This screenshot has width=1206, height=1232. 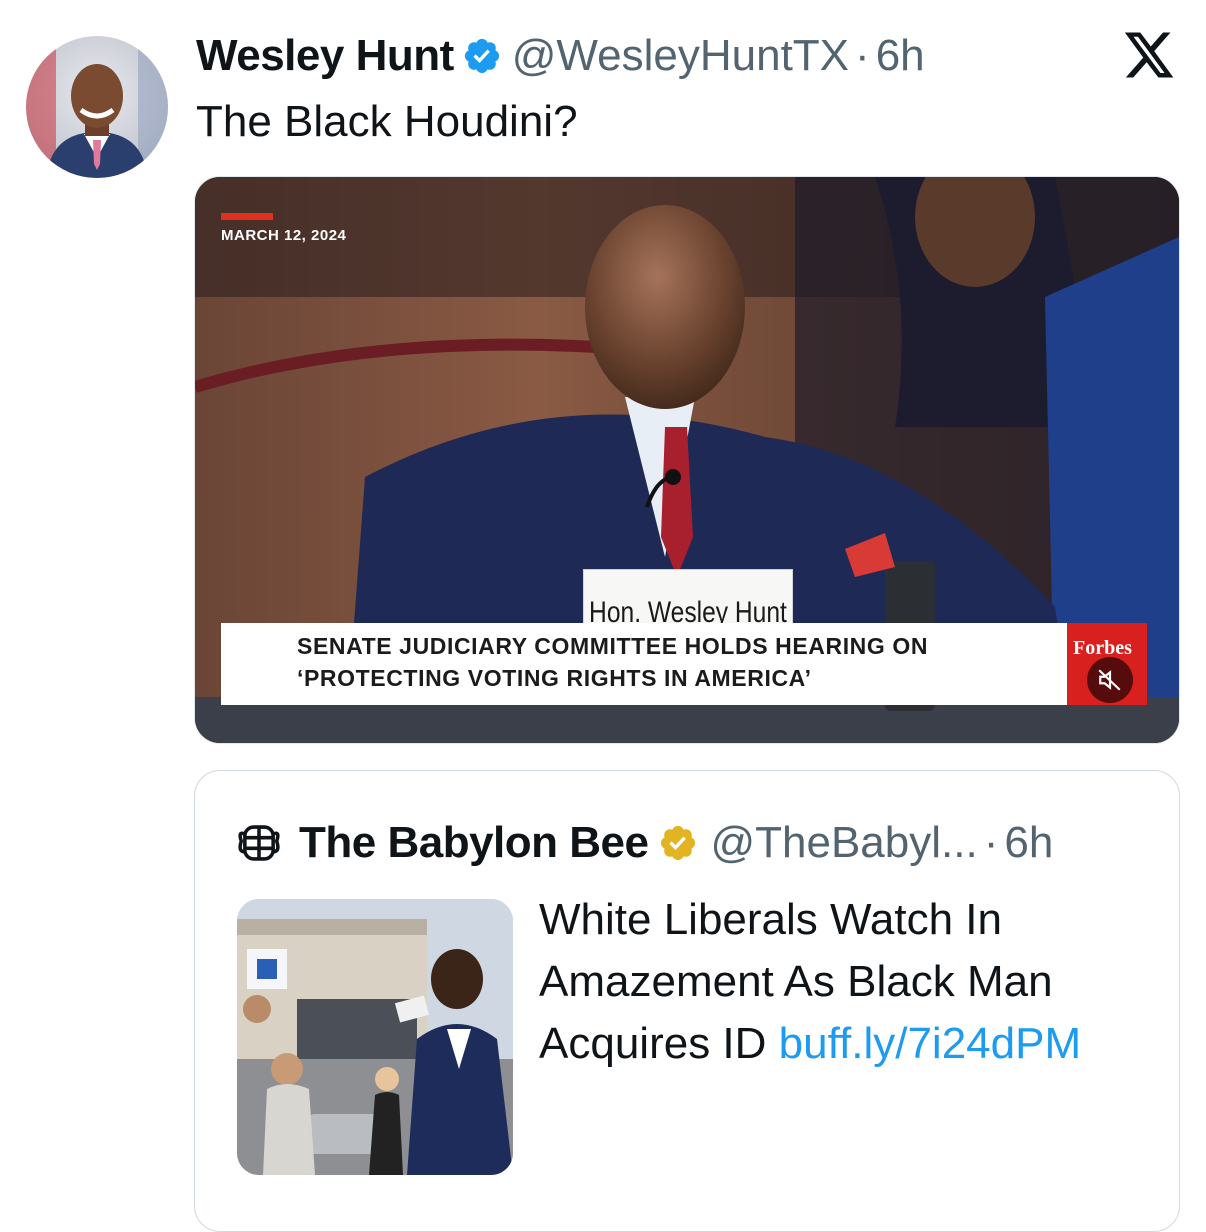 I want to click on x-logo-icon, so click(x=1149, y=55).